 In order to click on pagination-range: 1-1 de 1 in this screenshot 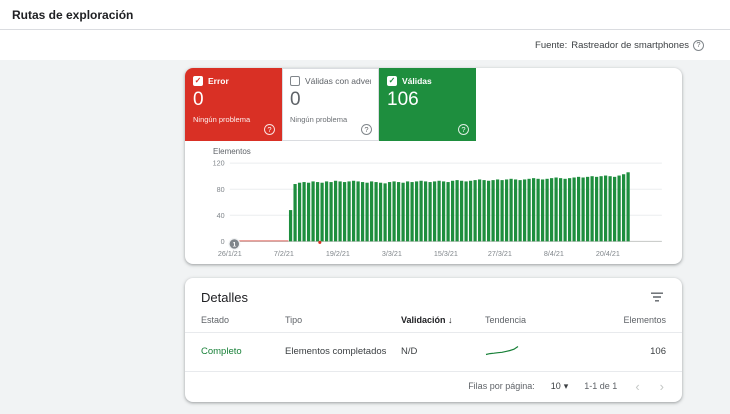, I will do `click(601, 386)`.